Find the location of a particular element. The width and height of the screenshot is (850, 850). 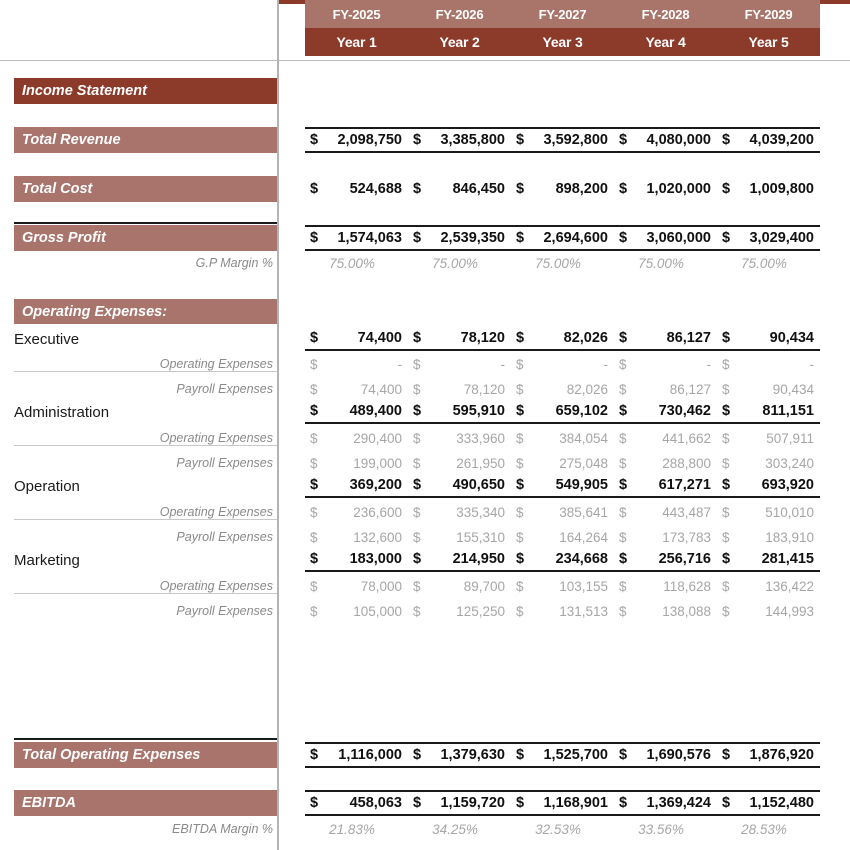

value-cell: 28.53% is located at coordinates (764, 829).